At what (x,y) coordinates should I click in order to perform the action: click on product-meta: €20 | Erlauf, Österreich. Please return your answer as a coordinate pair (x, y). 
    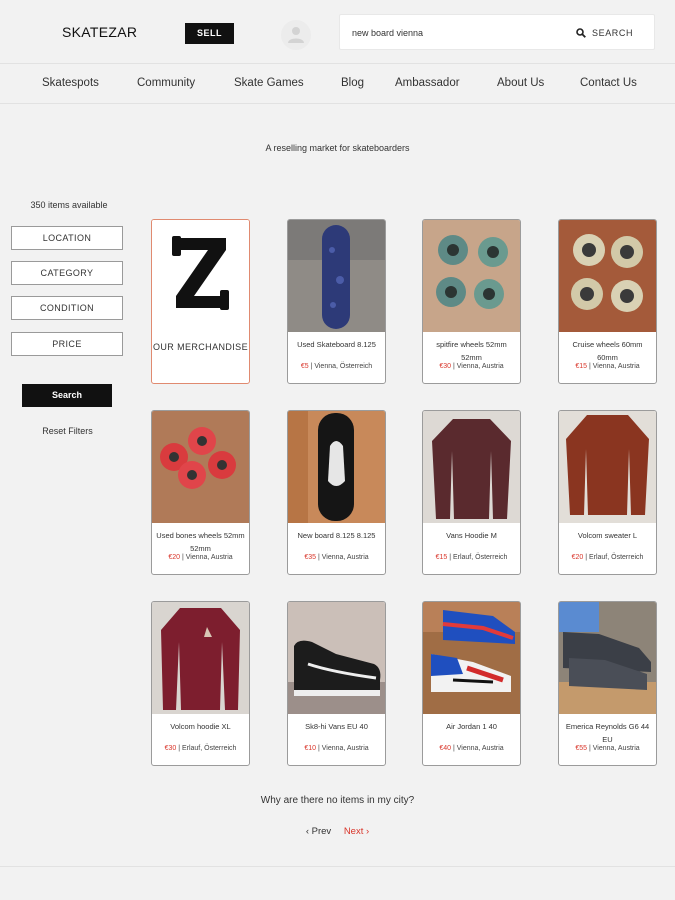
    Looking at the image, I should click on (607, 557).